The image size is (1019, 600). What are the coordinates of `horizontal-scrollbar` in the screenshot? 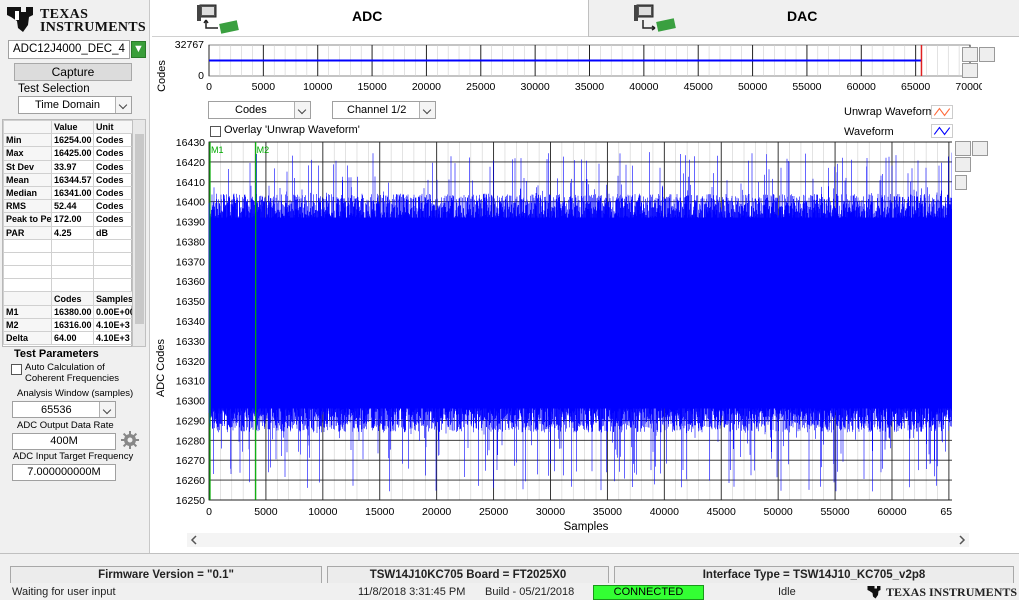 It's located at (578, 540).